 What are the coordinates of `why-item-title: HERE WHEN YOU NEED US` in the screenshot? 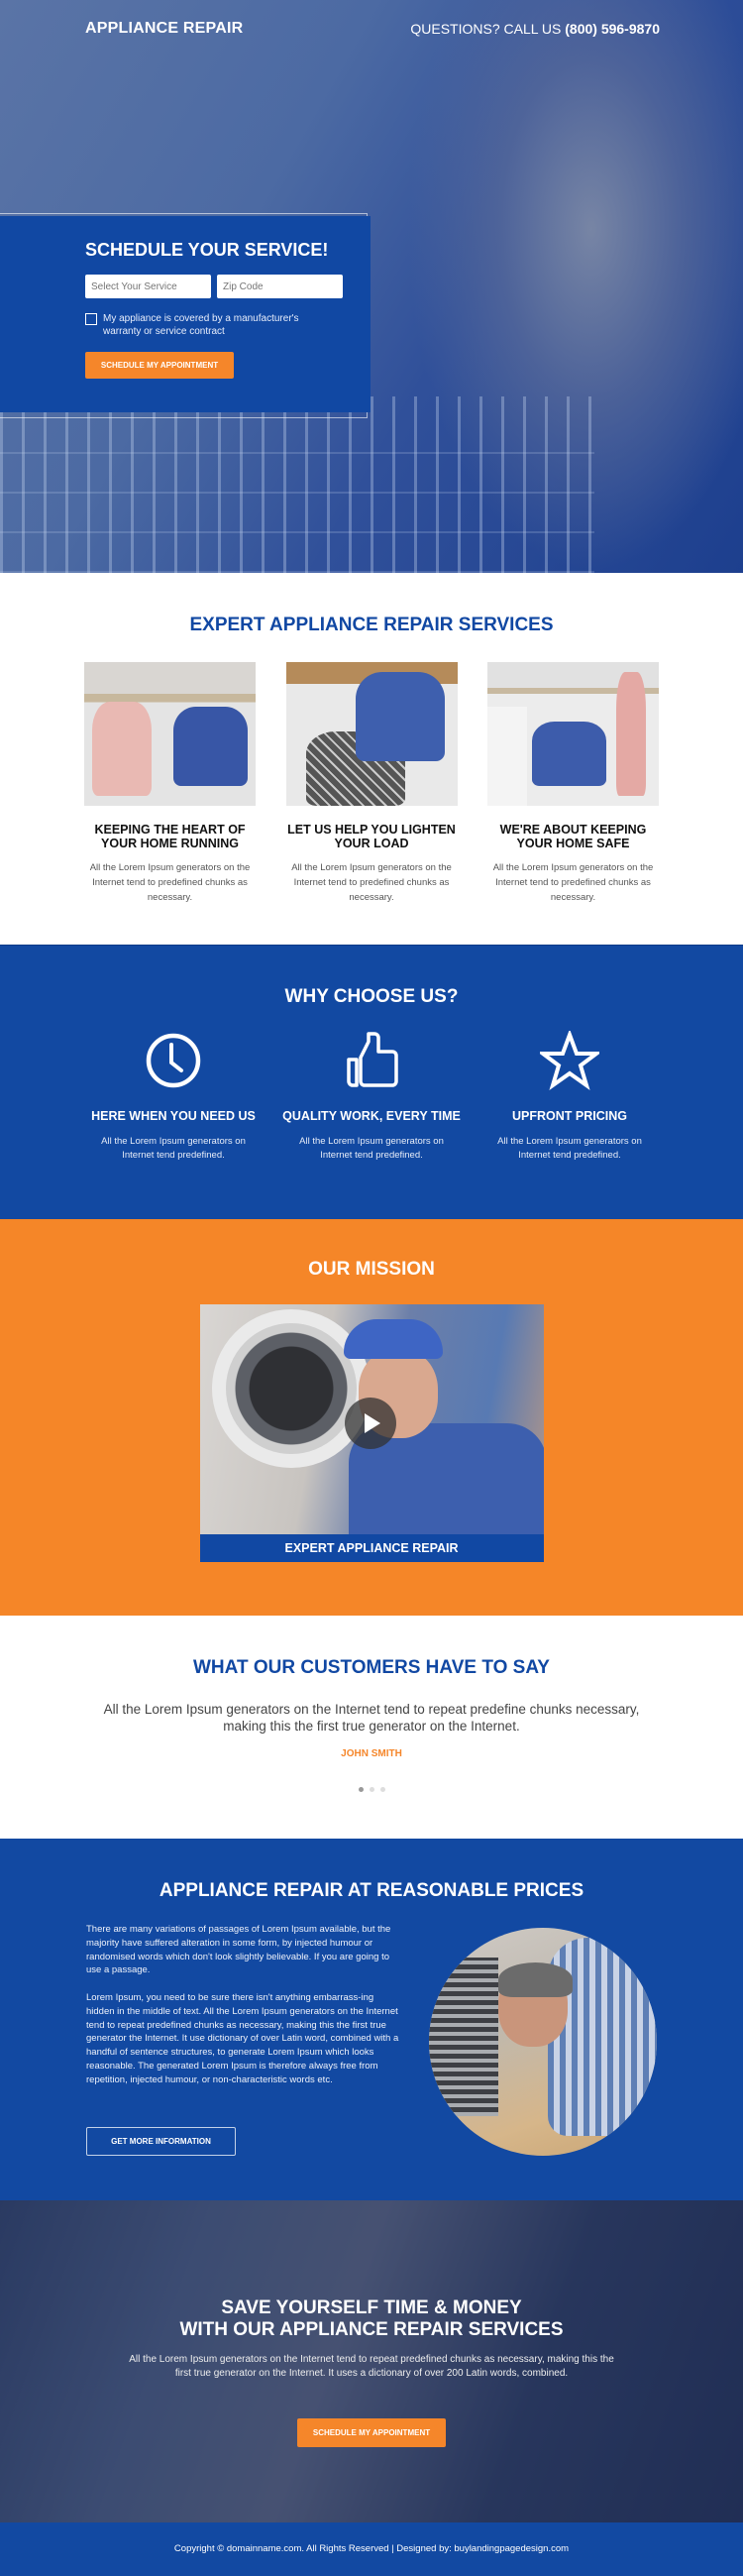 It's located at (174, 1116).